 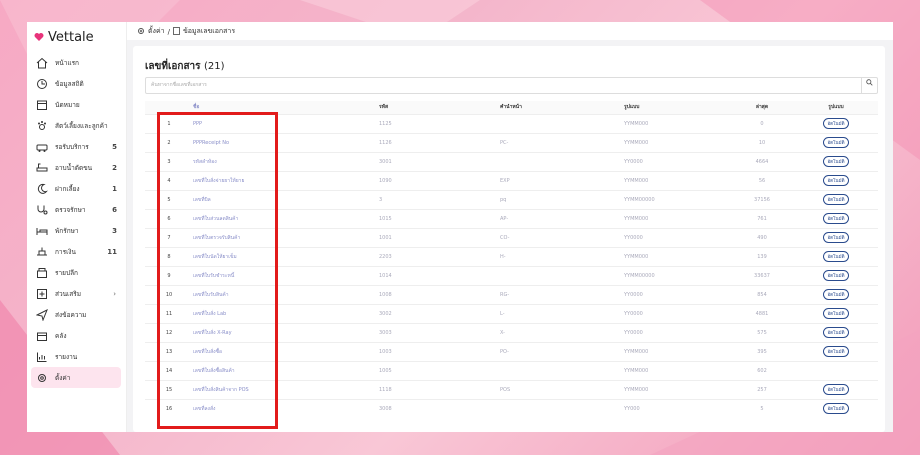 I want to click on sidebar-item-register: รายปลีก, so click(x=77, y=272).